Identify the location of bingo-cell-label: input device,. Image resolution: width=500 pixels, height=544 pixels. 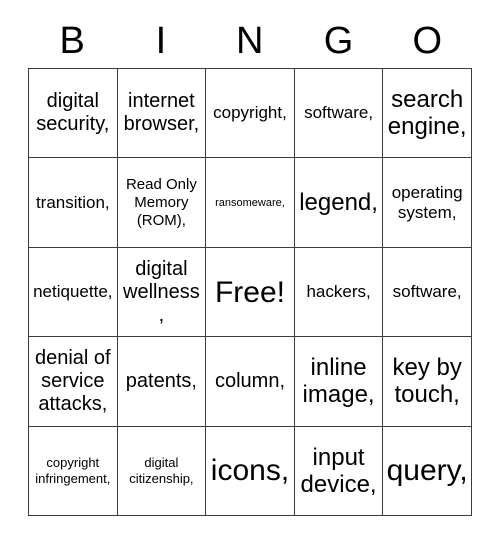
(338, 470).